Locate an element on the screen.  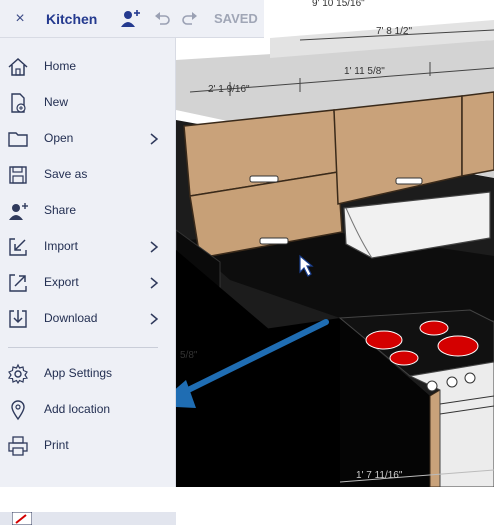
menu-item-label: New is located at coordinates (56, 102).